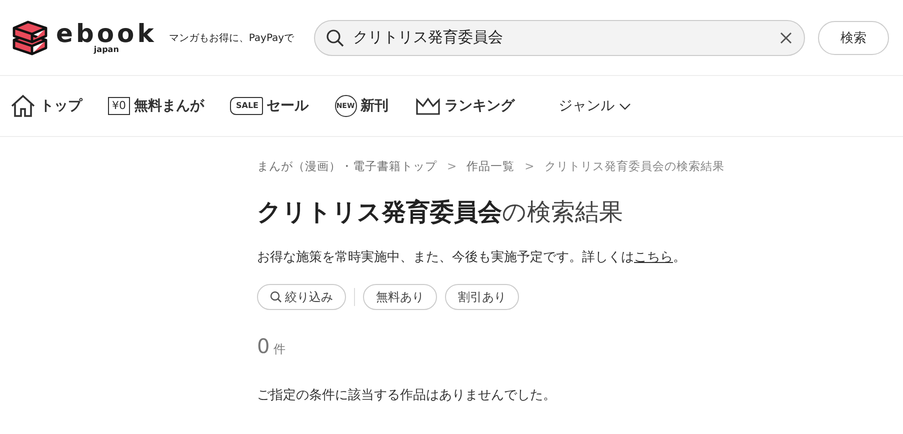 Image resolution: width=903 pixels, height=434 pixels. I want to click on nav-item: セール, so click(287, 106).